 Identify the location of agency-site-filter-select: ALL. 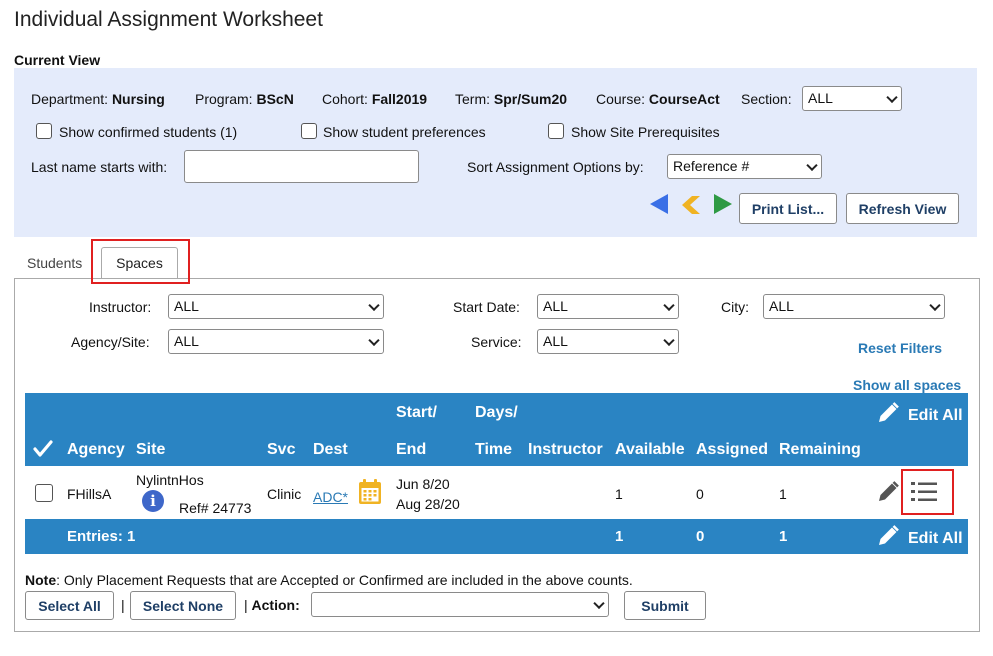
(276, 341).